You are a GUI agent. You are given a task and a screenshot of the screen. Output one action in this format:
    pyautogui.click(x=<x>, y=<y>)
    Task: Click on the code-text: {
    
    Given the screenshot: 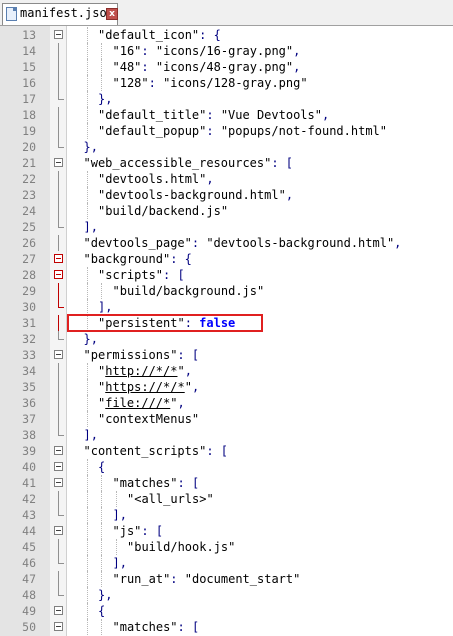 What is the action you would take?
    pyautogui.click(x=101, y=467)
    